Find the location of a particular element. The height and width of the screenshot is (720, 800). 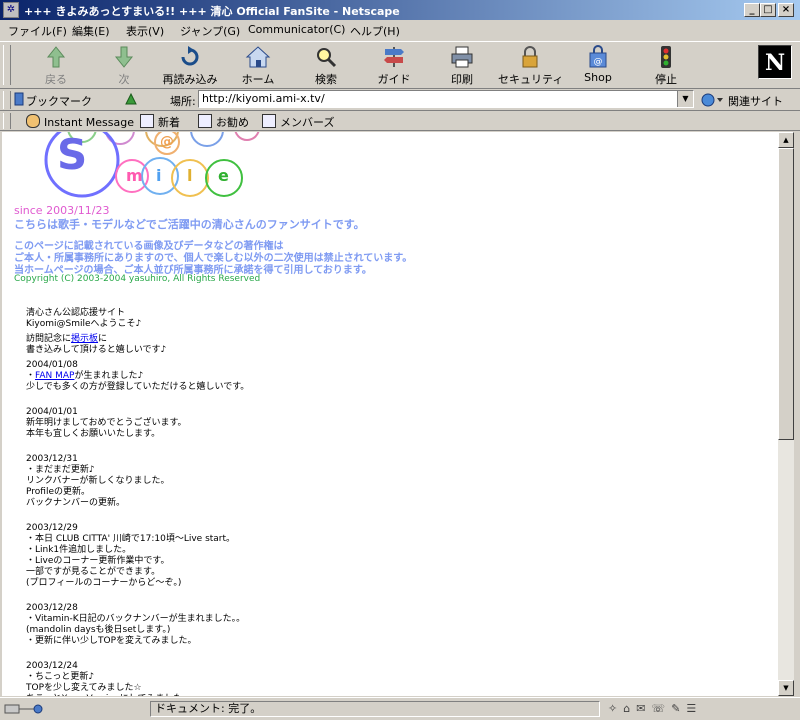

update-line: 一部ですが見ることができます。 is located at coordinates (93, 572).